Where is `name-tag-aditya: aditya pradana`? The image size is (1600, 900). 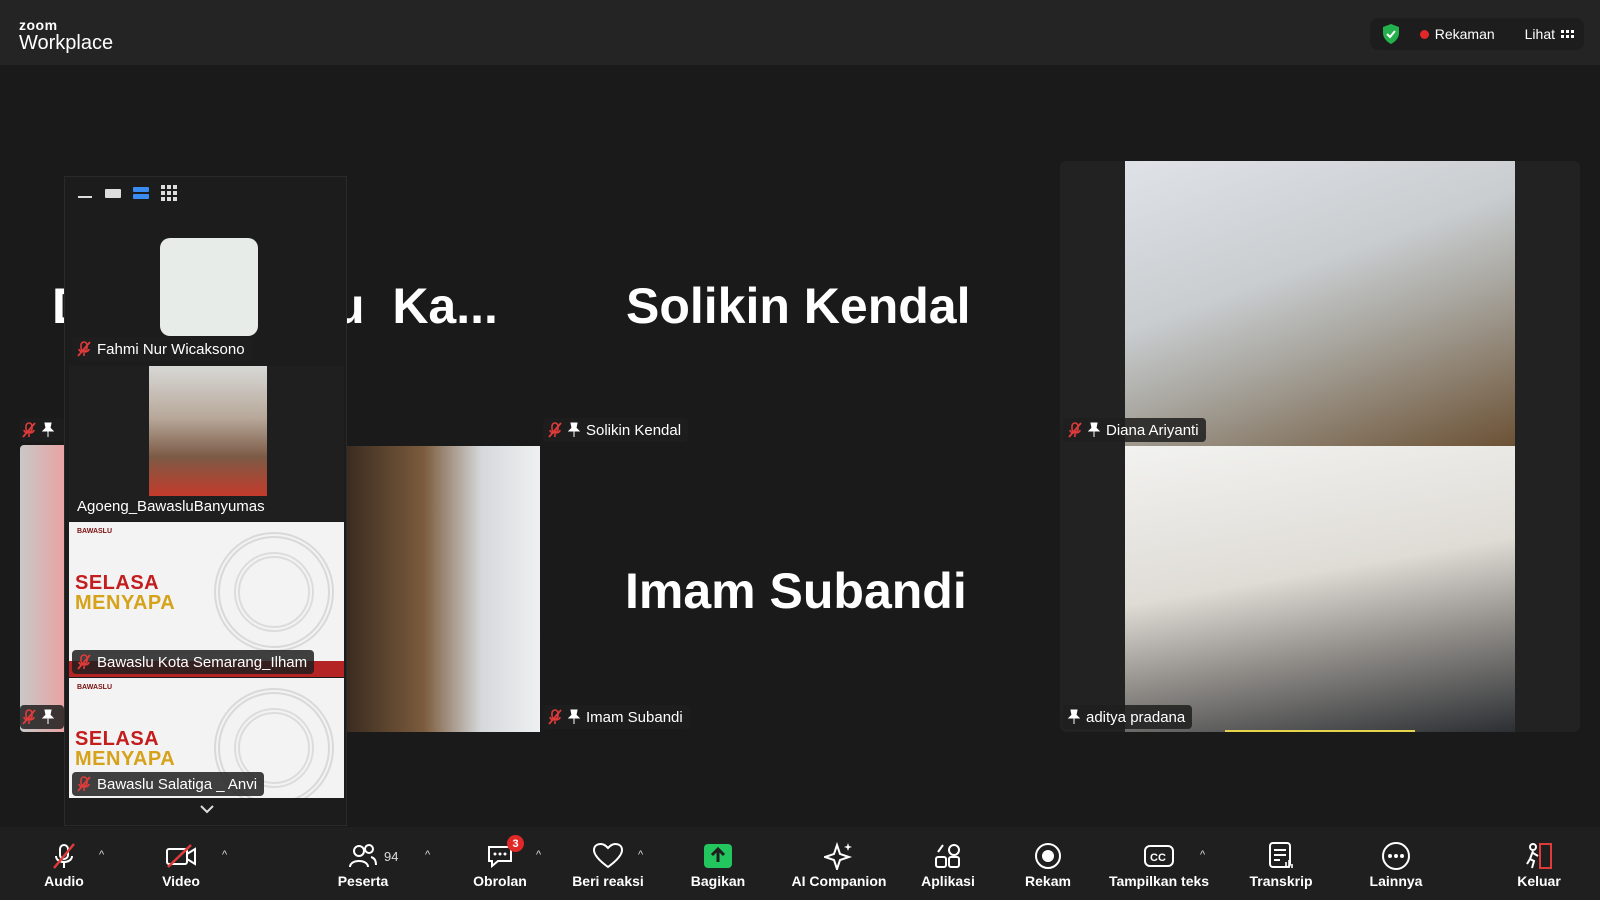
name-tag-aditya: aditya pradana is located at coordinates (1128, 717).